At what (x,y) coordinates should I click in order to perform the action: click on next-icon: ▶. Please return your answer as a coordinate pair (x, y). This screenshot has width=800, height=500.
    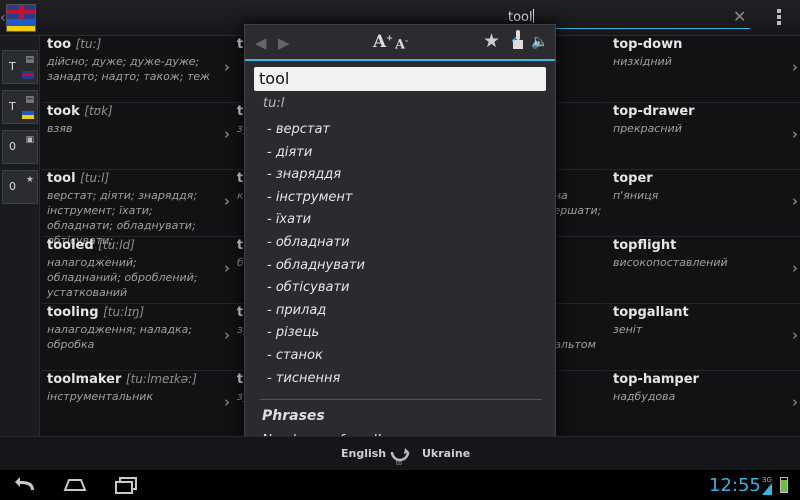
    Looking at the image, I should click on (284, 43).